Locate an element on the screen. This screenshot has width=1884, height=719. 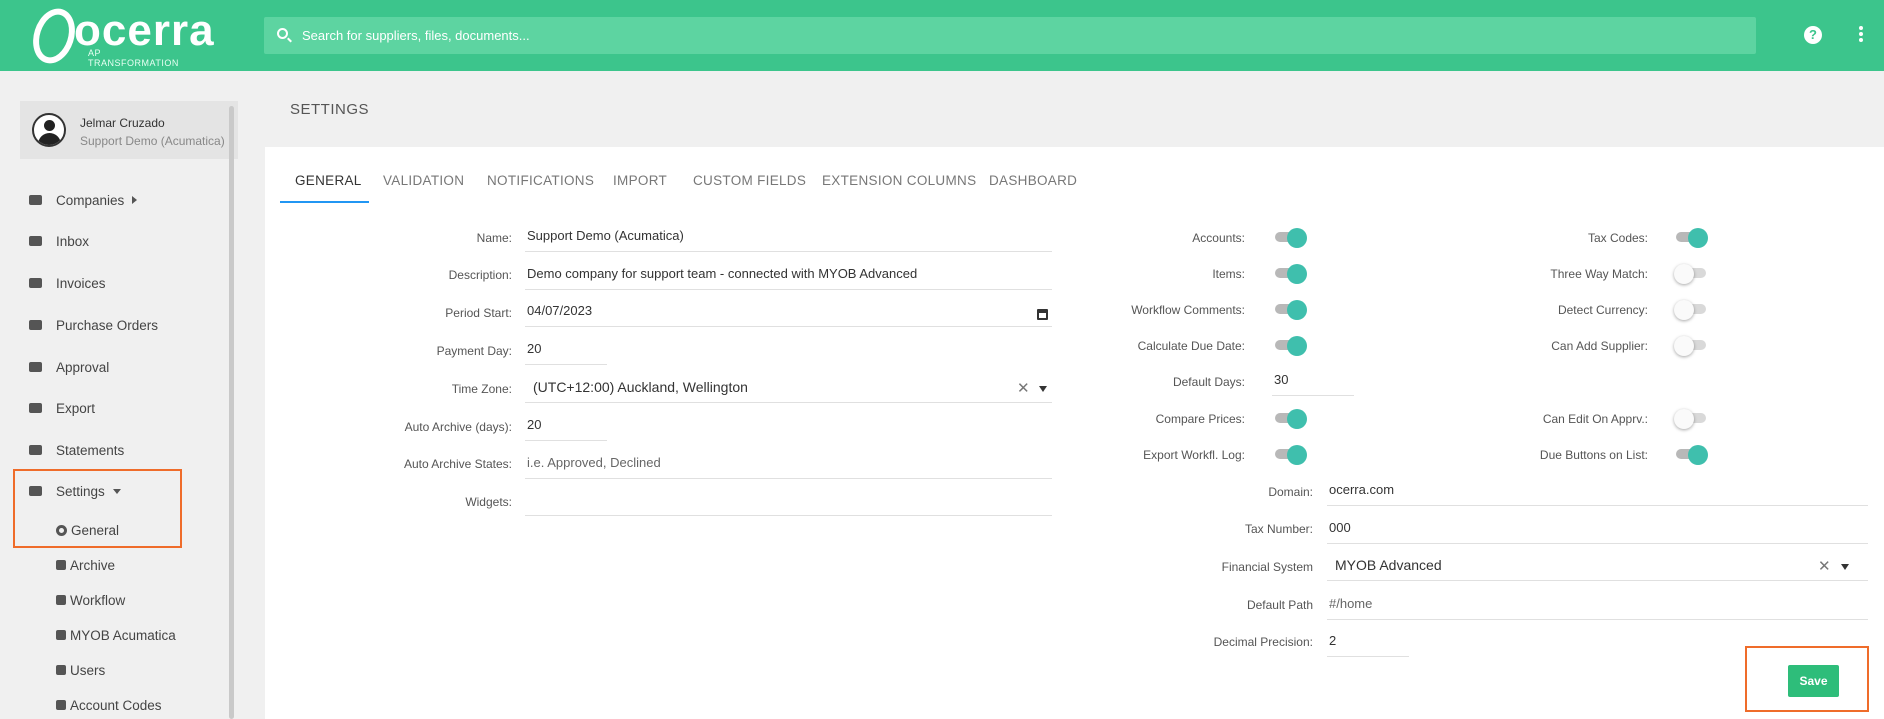
tab-validation: VALIDATION is located at coordinates (423, 180).